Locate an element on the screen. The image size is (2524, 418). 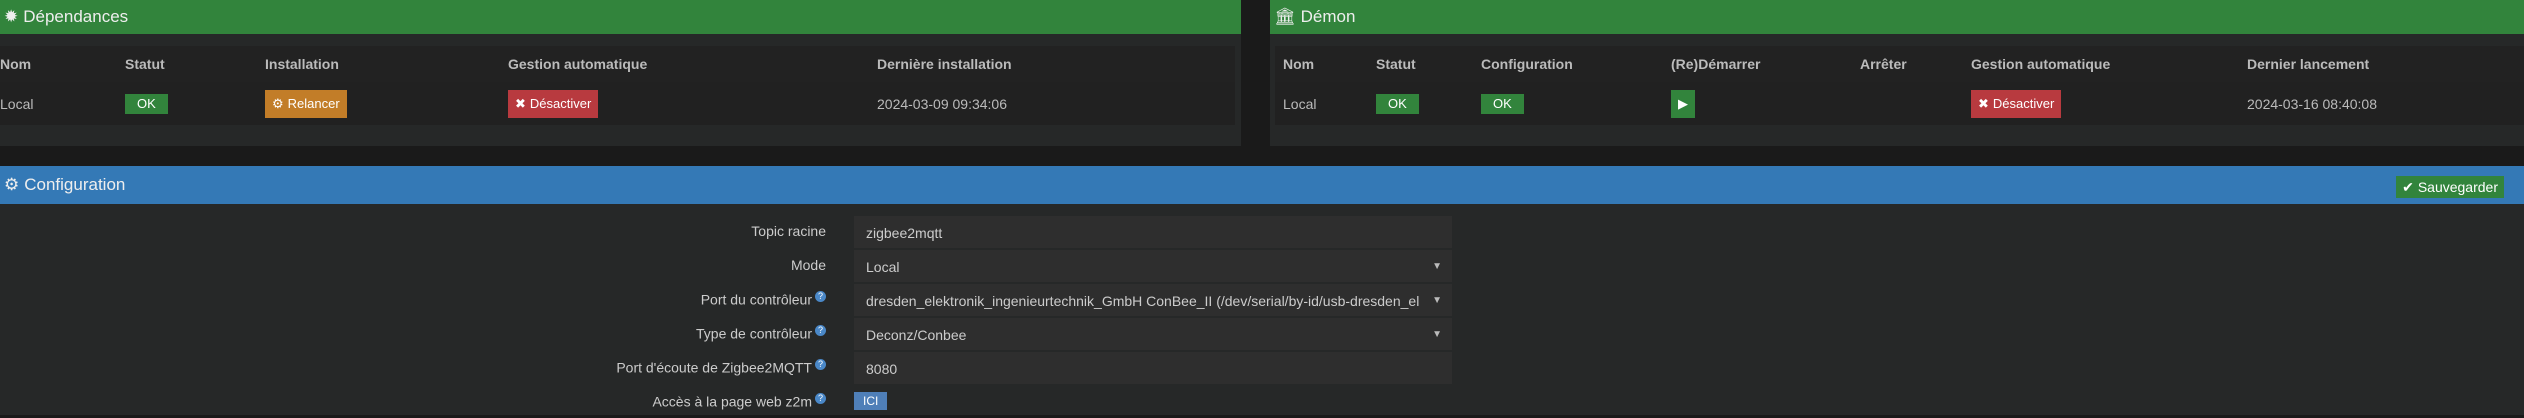
bicycle-icon: ⚙ is located at coordinates (278, 103).